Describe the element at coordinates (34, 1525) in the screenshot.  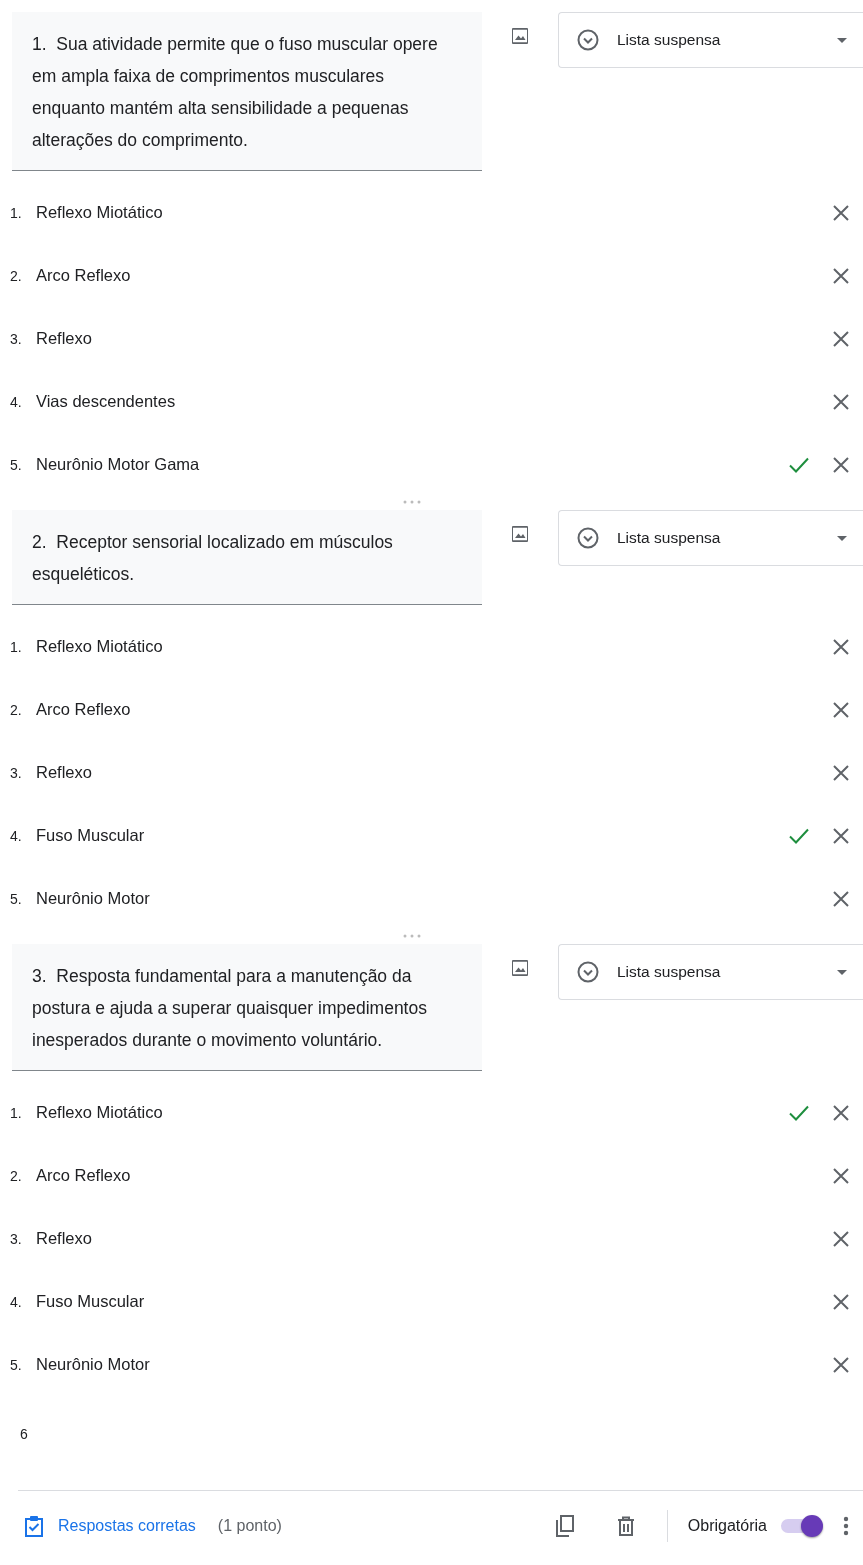
I see `checklist-icon` at that location.